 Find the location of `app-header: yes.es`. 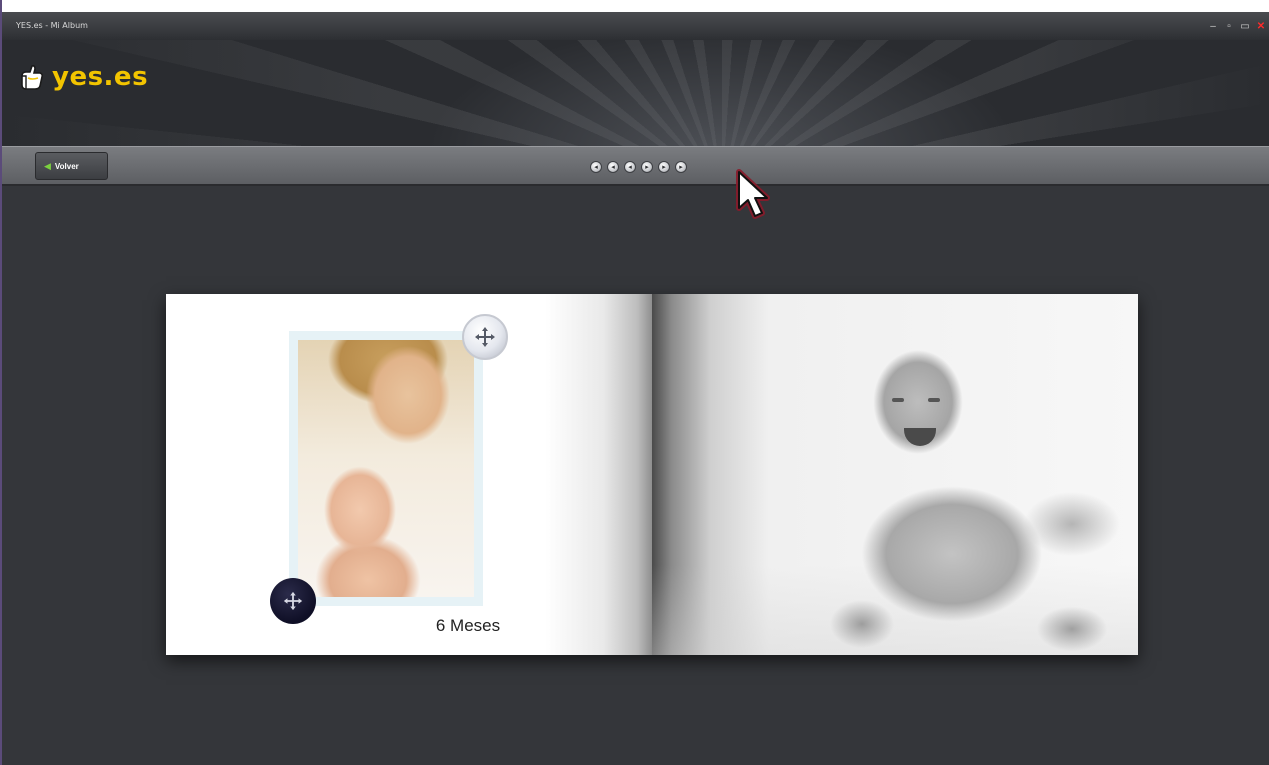

app-header: yes.es is located at coordinates (635, 93).